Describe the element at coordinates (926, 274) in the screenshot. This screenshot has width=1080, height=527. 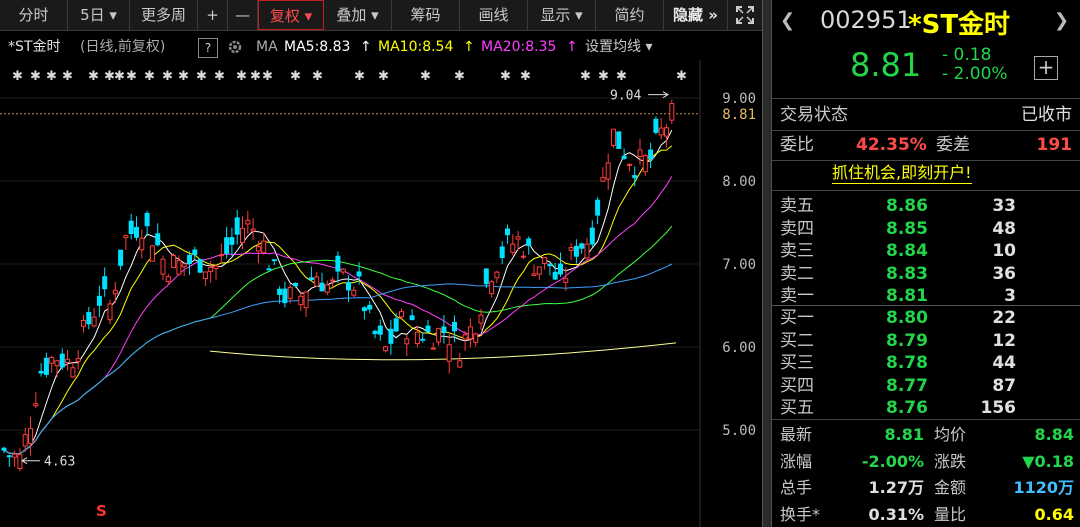
I see `orderbook-row-sells-4: 卖二 8.83 36` at that location.